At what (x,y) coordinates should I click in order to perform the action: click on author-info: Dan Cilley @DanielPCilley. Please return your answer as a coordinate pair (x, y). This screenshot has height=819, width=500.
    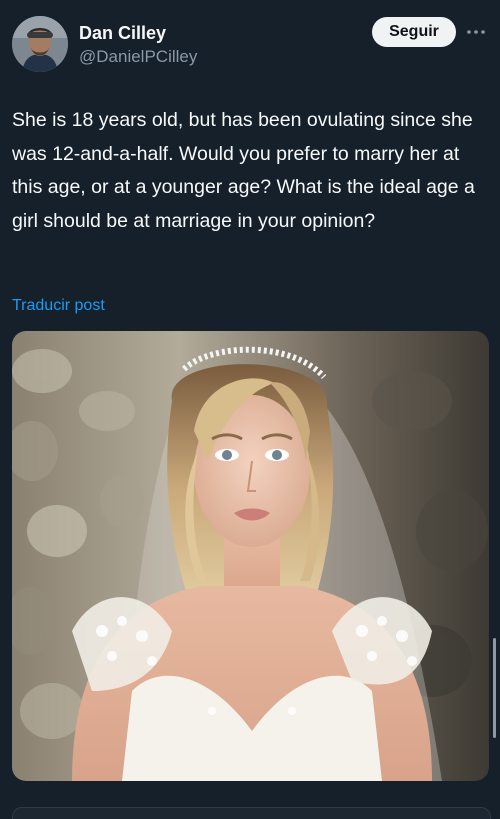
    Looking at the image, I should click on (138, 45).